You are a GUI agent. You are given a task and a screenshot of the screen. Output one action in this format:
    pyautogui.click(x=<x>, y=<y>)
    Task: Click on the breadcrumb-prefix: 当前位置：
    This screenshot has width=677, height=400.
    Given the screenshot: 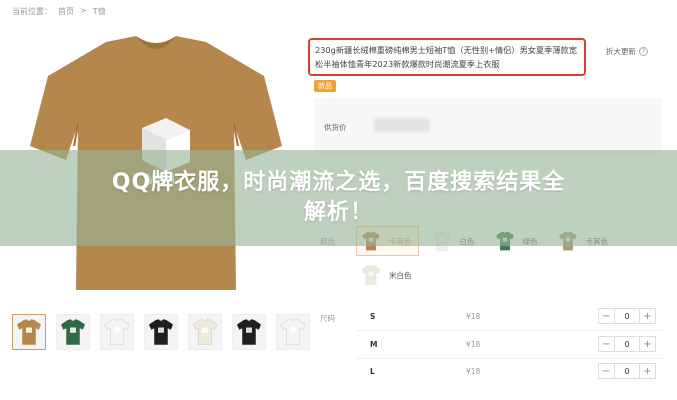 What is the action you would take?
    pyautogui.click(x=32, y=11)
    